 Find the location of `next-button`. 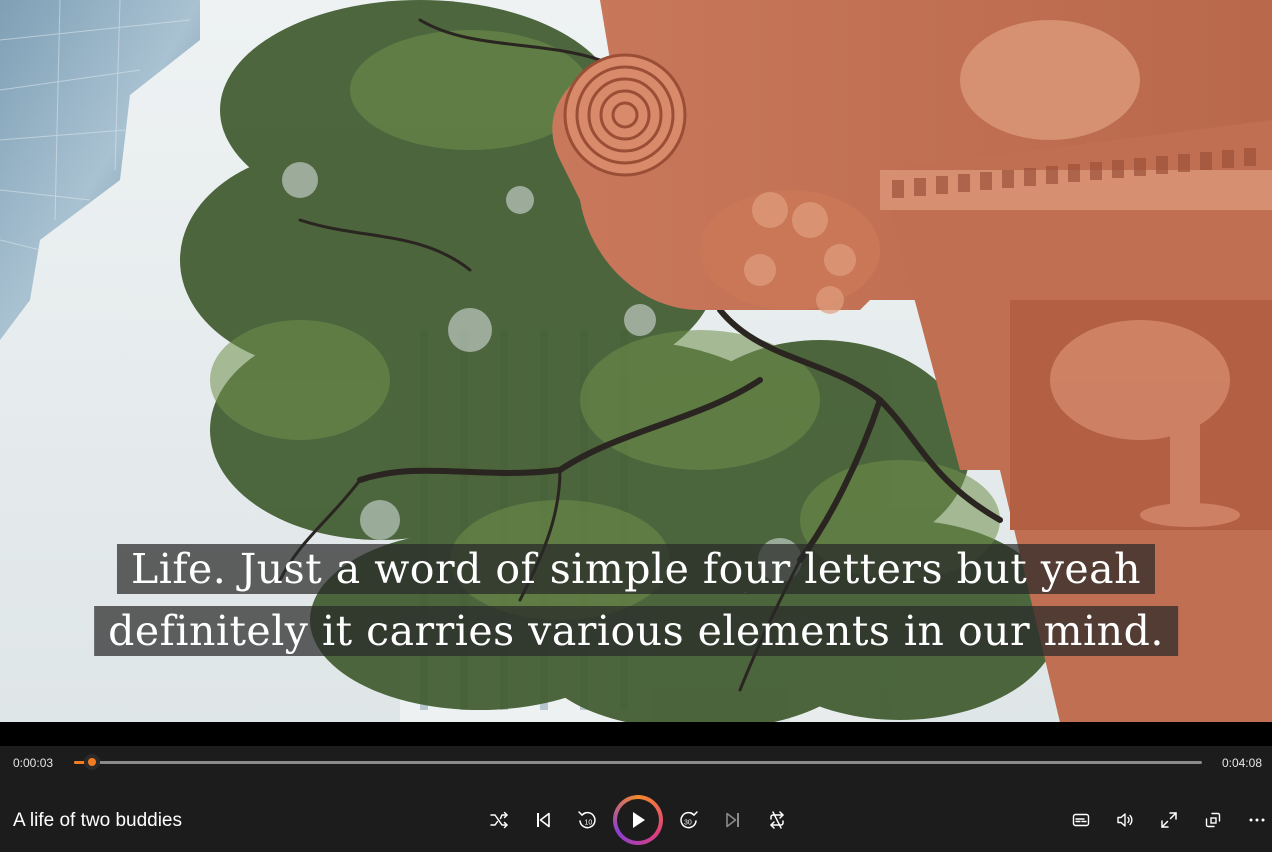

next-button is located at coordinates (733, 820).